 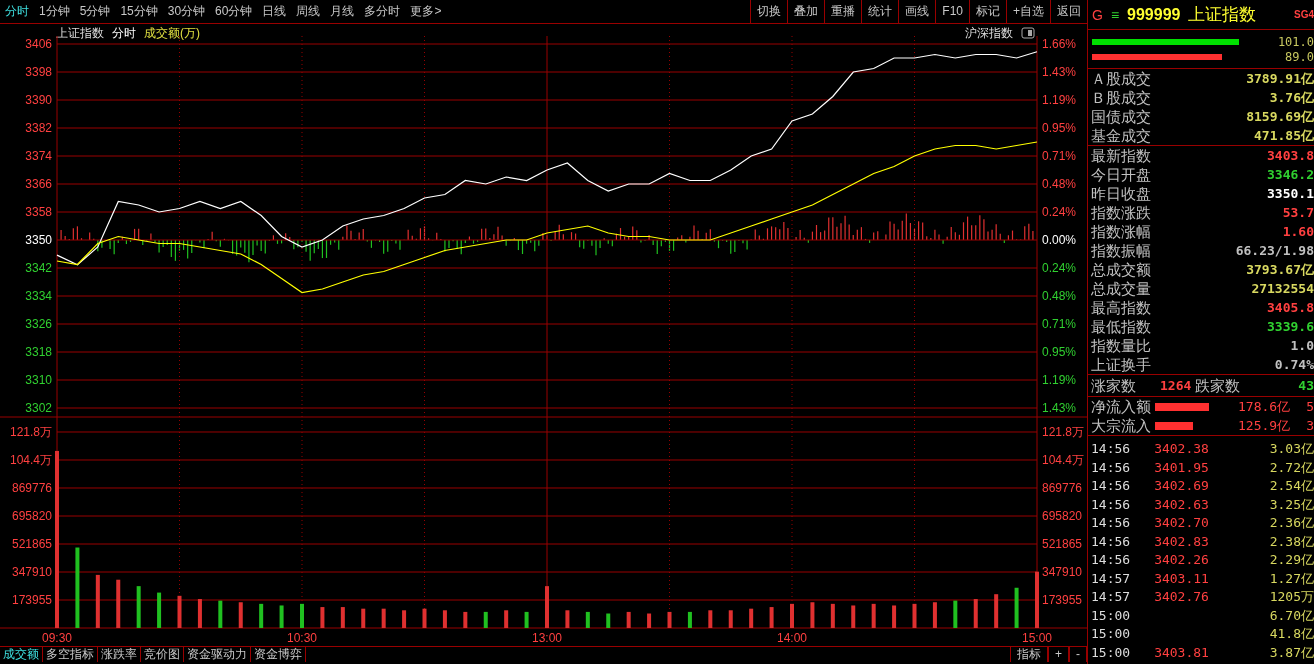 I want to click on stat-value: 0.74%, so click(x=1294, y=365).